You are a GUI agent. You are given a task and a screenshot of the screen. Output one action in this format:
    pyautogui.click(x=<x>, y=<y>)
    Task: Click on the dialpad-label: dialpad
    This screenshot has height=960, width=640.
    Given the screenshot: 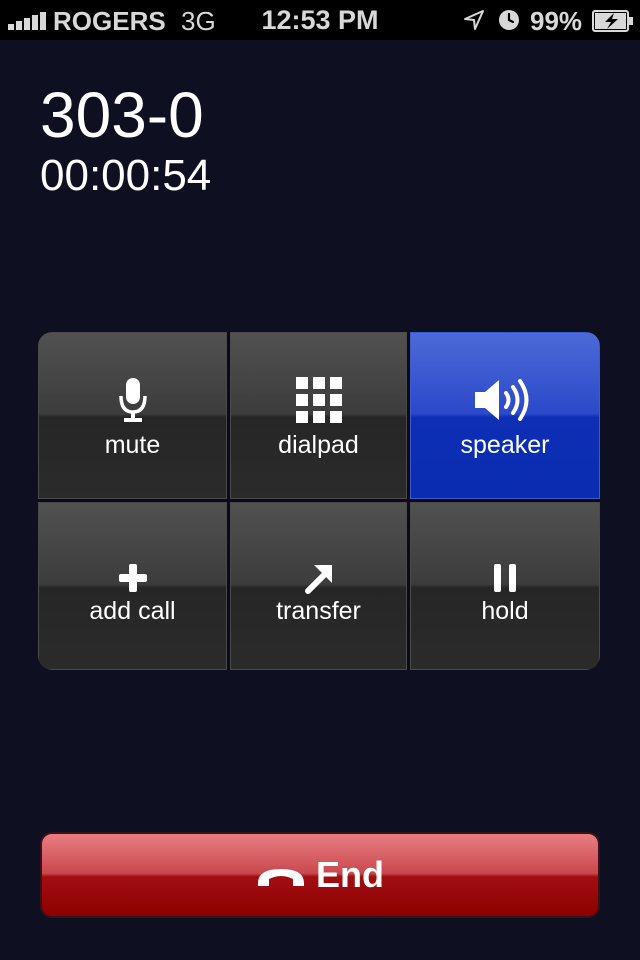 What is the action you would take?
    pyautogui.click(x=318, y=445)
    